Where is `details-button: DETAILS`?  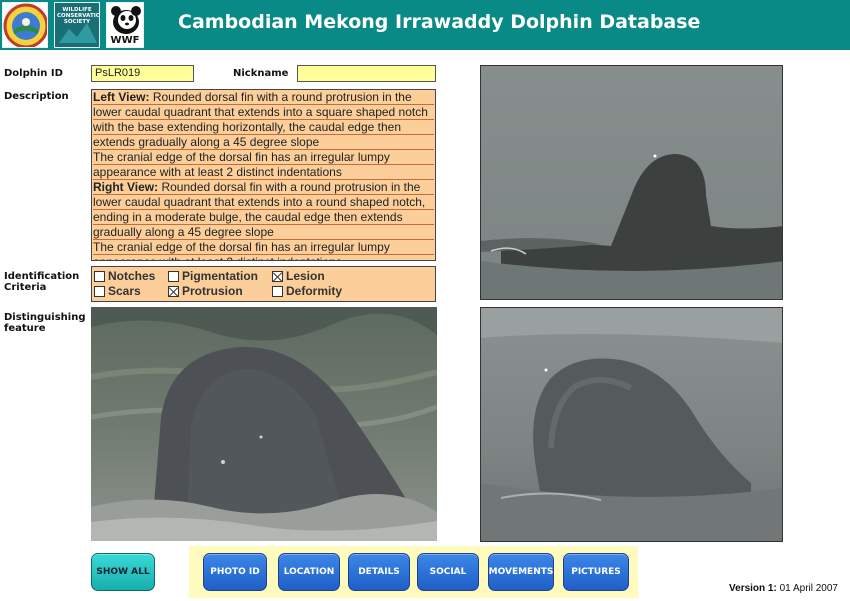
details-button: DETAILS is located at coordinates (379, 572).